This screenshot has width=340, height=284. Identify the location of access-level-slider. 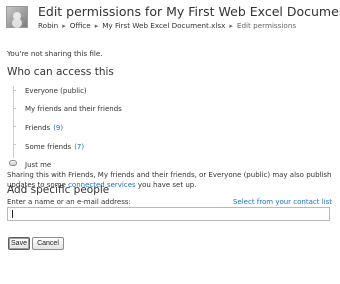
(15, 126).